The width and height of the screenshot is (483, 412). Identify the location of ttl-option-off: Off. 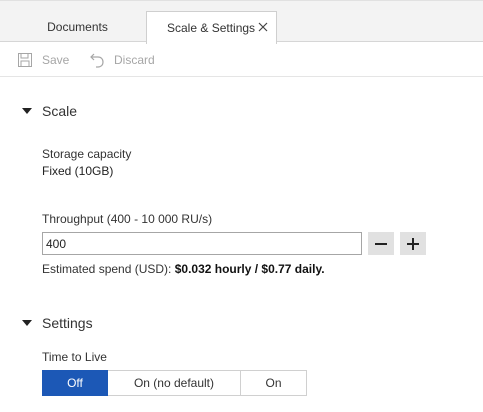
(75, 383).